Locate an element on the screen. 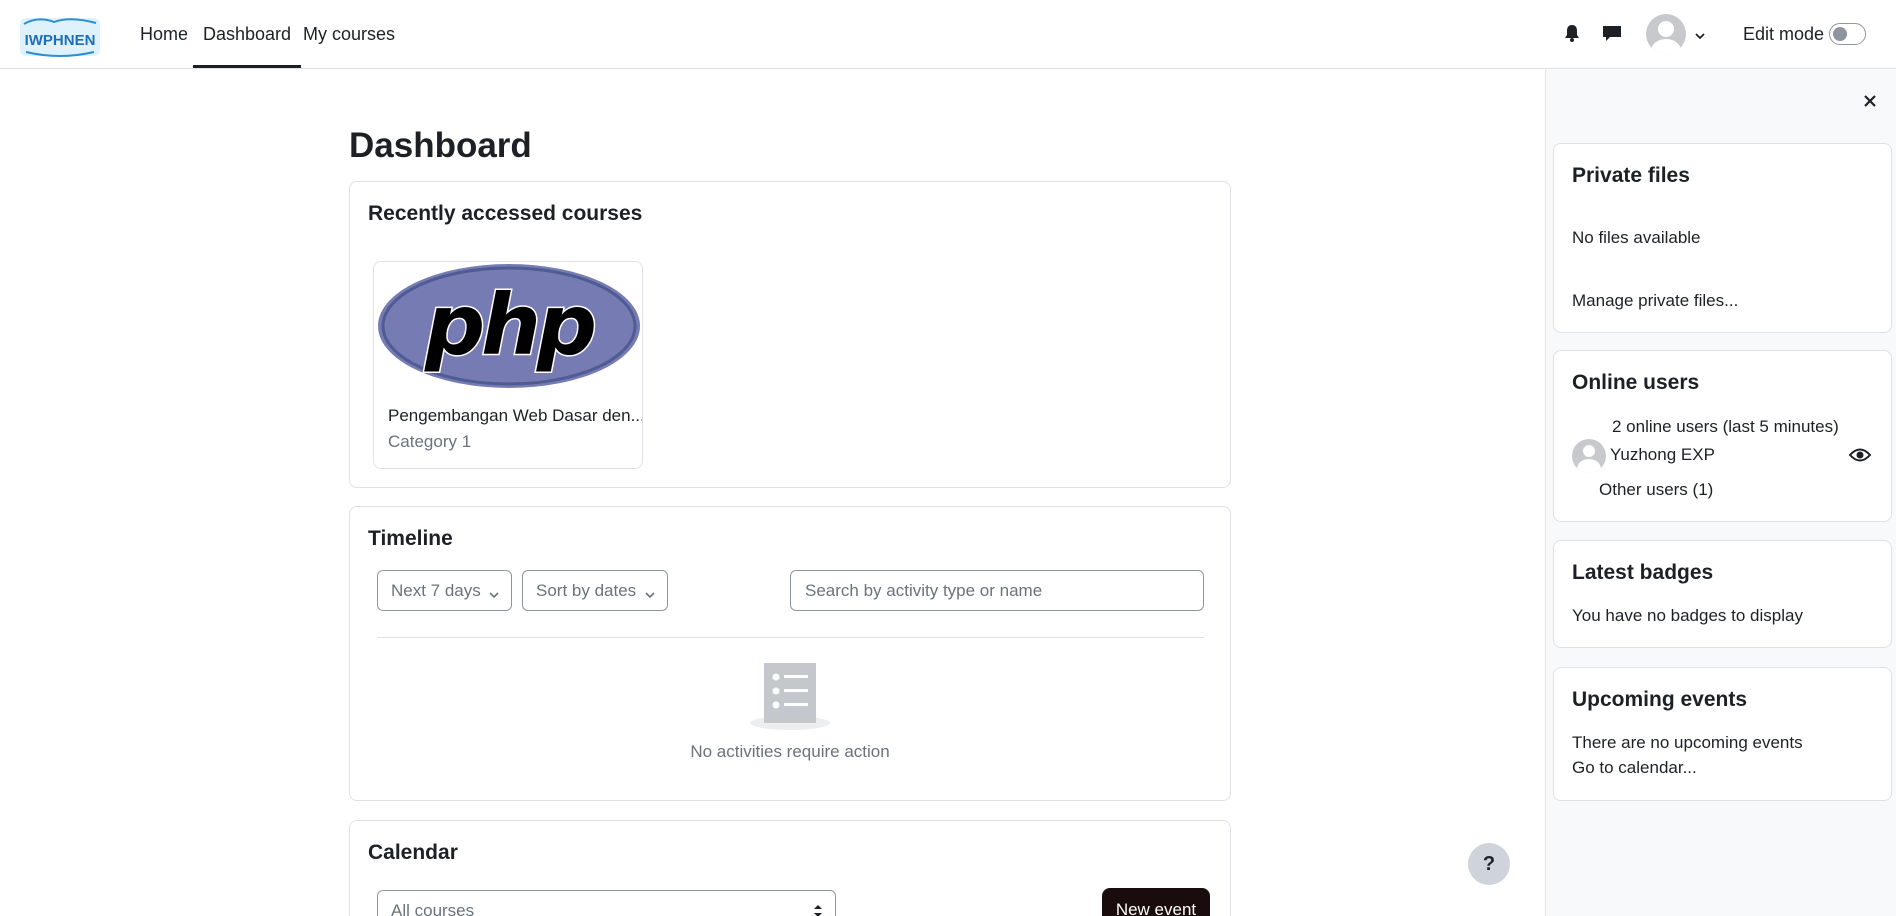 The width and height of the screenshot is (1896, 916). nav-dashboard: Dashboard is located at coordinates (247, 46).